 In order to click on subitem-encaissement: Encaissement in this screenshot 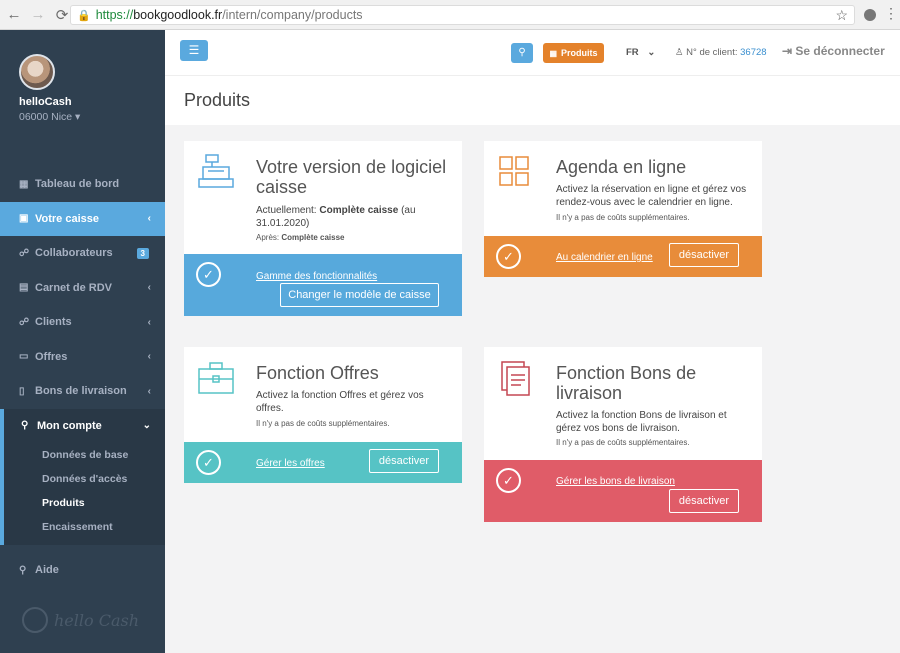, I will do `click(84, 527)`.